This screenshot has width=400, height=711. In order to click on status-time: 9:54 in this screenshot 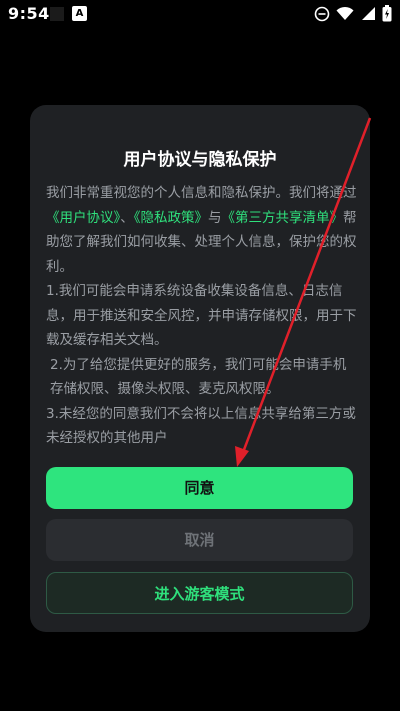, I will do `click(29, 13)`.